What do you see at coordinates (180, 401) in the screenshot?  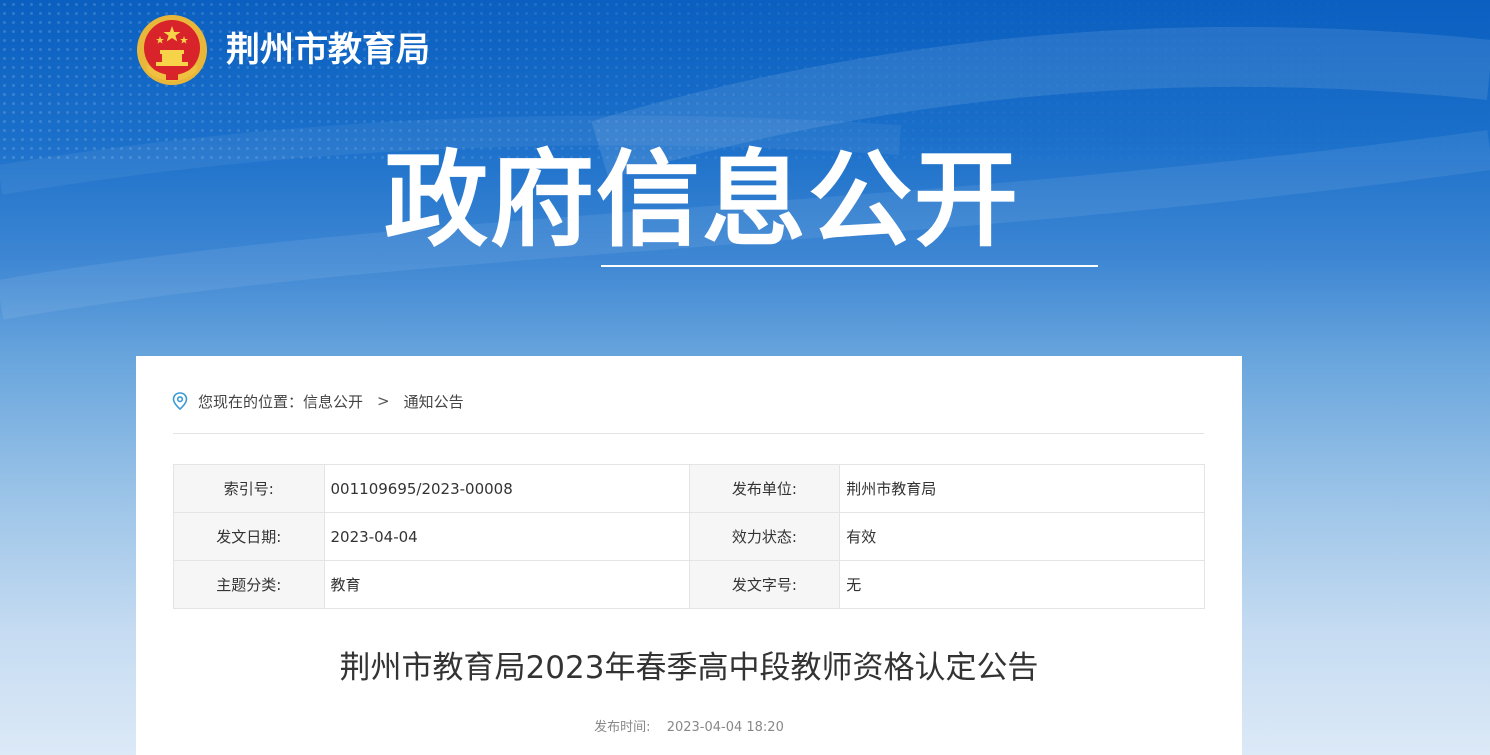 I see `location-pin-icon` at bounding box center [180, 401].